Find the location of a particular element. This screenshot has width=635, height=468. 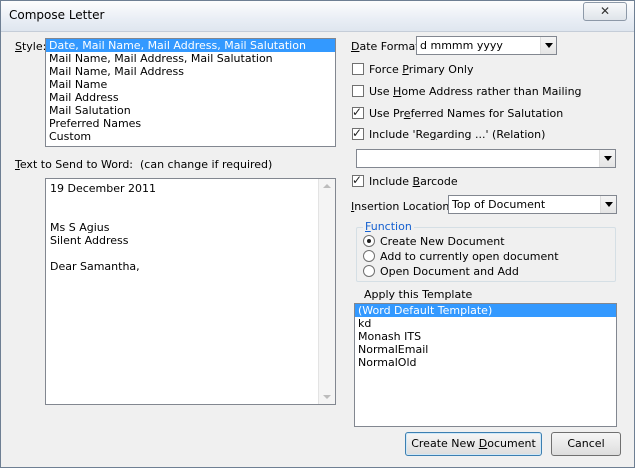

insertion-location-combo: Top of Document is located at coordinates (532, 204).